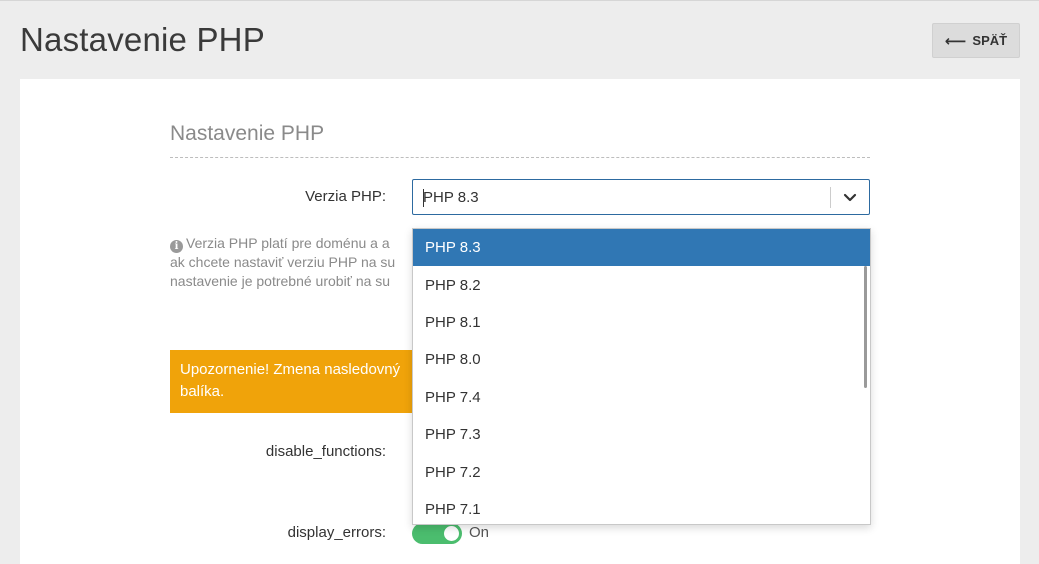 The image size is (1039, 564). Describe the element at coordinates (830, 197) in the screenshot. I see `select-separator` at that location.